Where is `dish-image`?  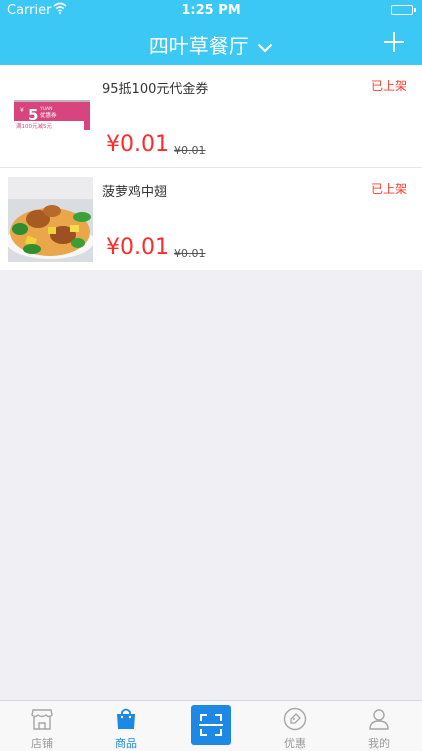
dish-image is located at coordinates (50, 219).